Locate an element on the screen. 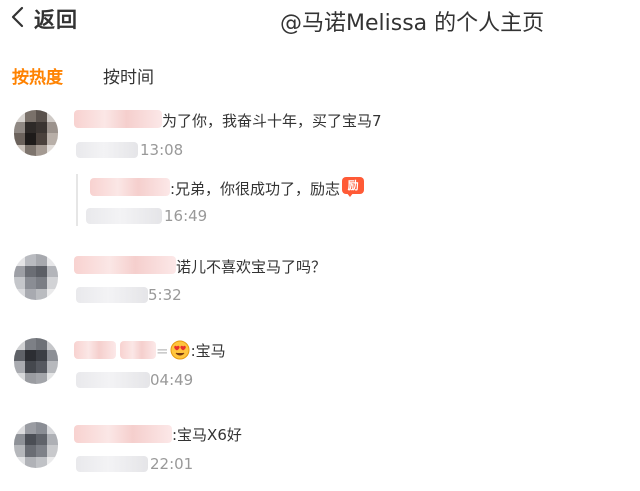 The image size is (640, 491). heart-eyes-emoji-icon is located at coordinates (180, 350).